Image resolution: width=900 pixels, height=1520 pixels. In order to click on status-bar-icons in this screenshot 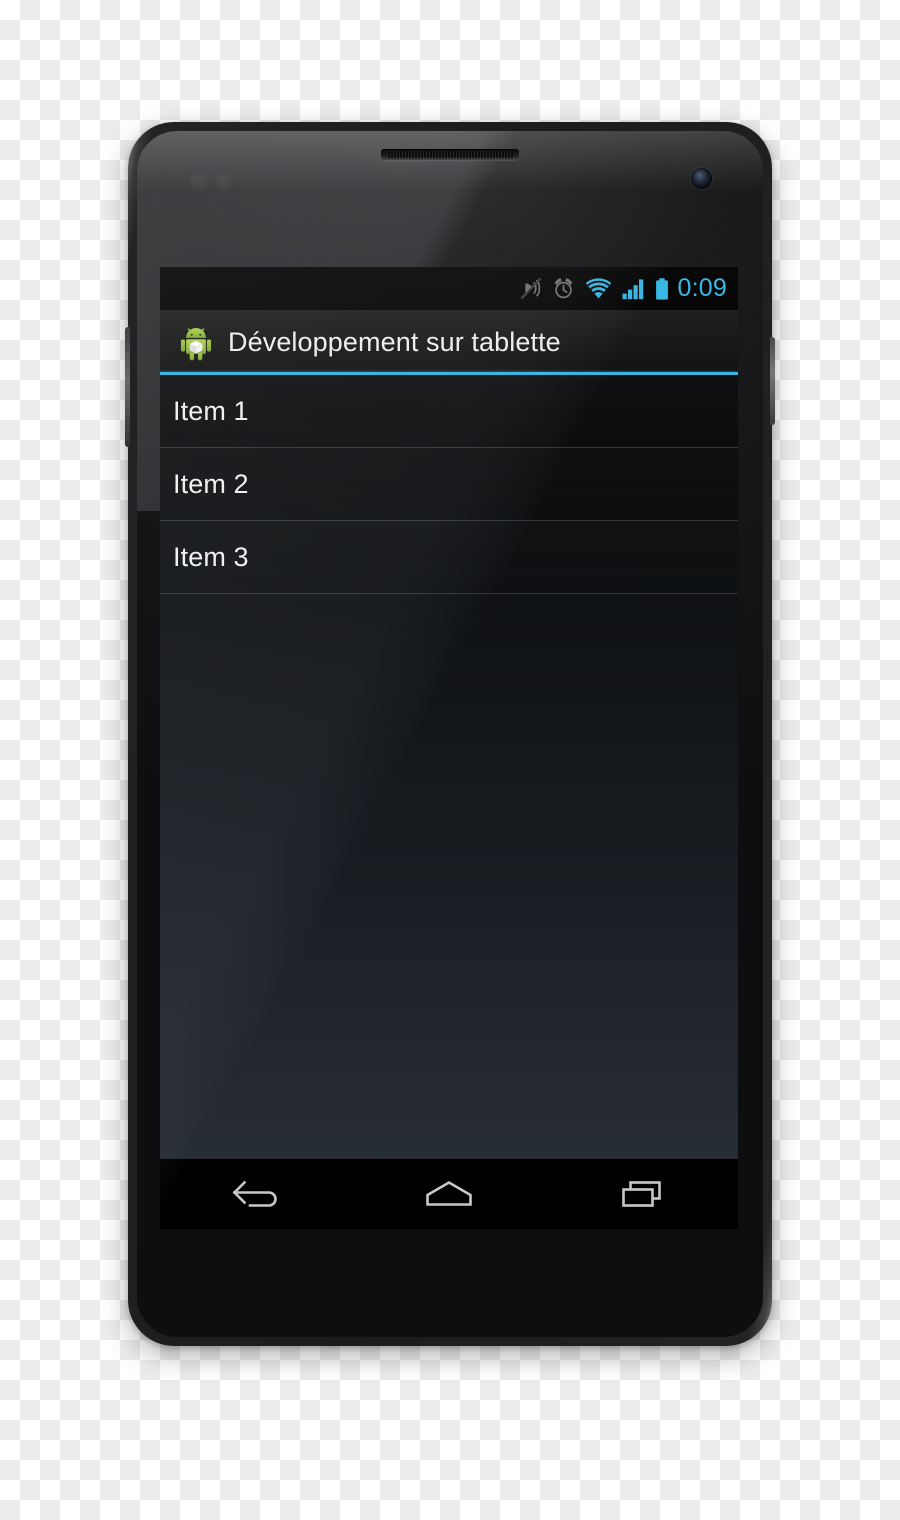, I will do `click(594, 288)`.